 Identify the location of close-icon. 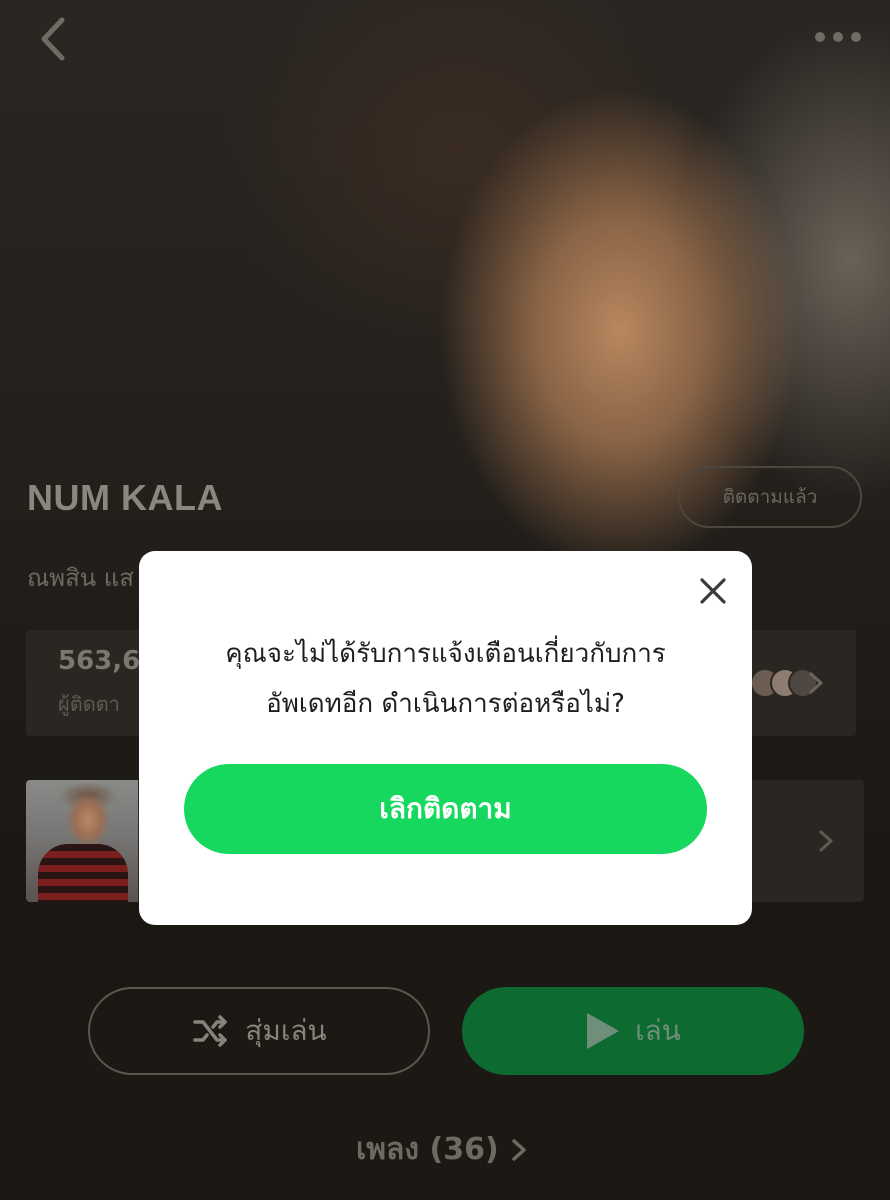
(713, 591).